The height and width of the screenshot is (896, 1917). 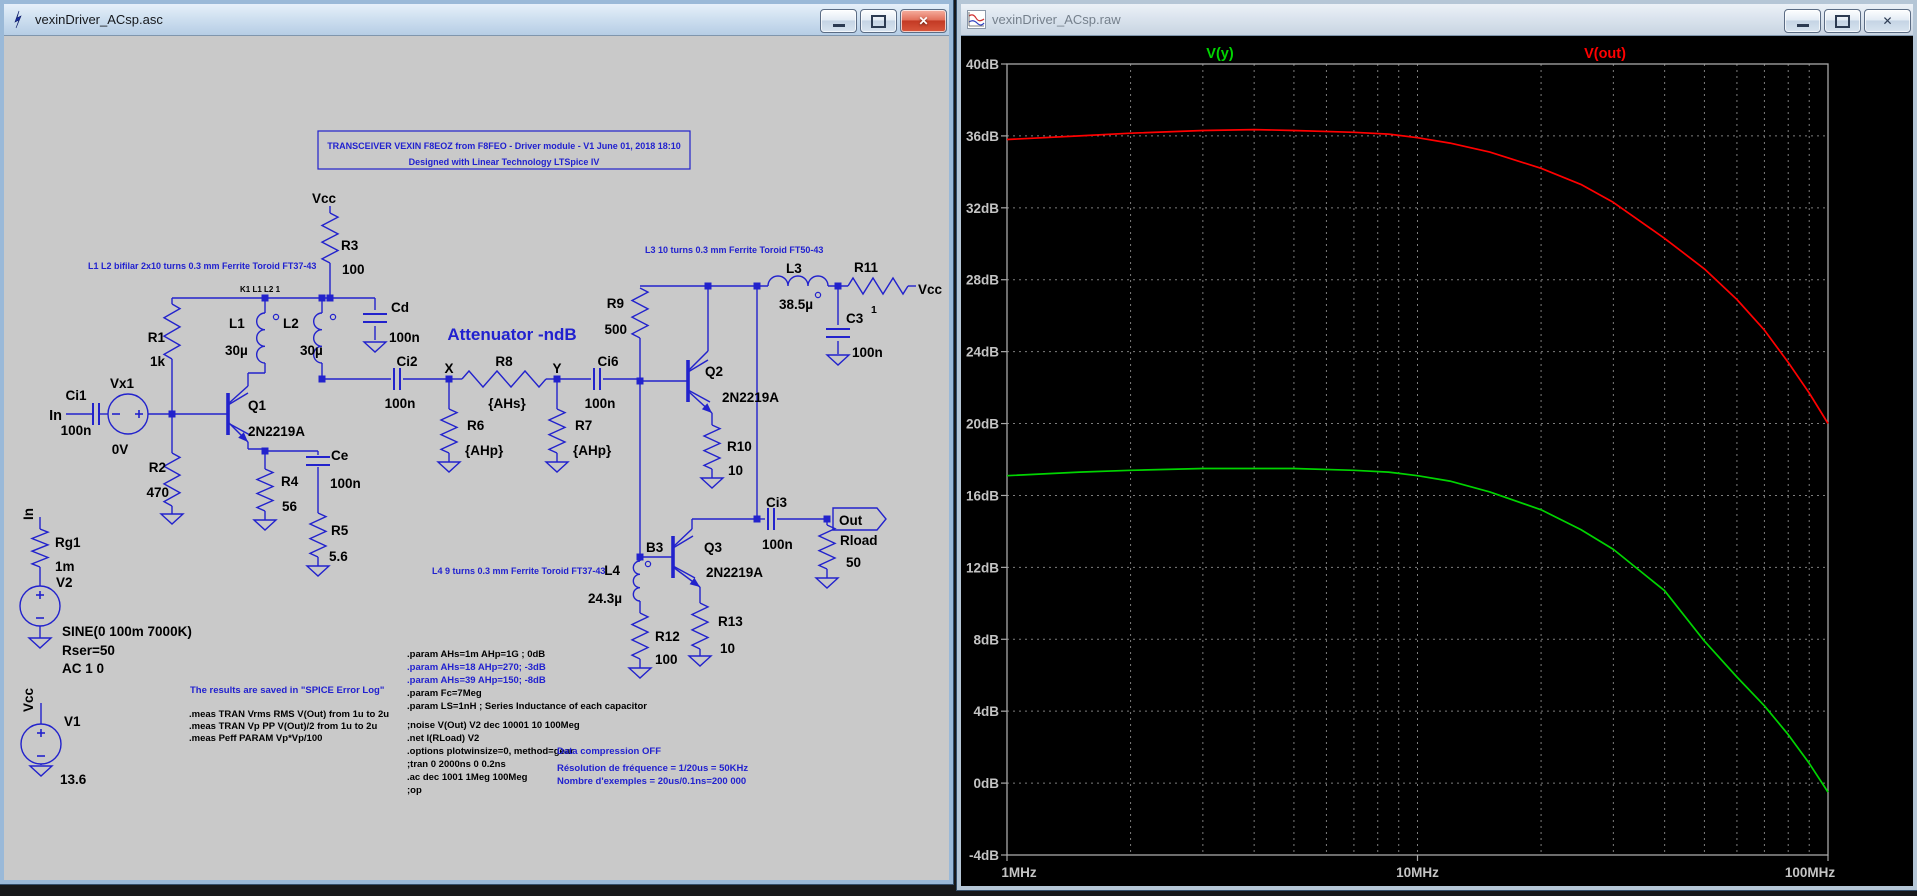 What do you see at coordinates (1220, 54) in the screenshot?
I see `legend-entry: V(y)` at bounding box center [1220, 54].